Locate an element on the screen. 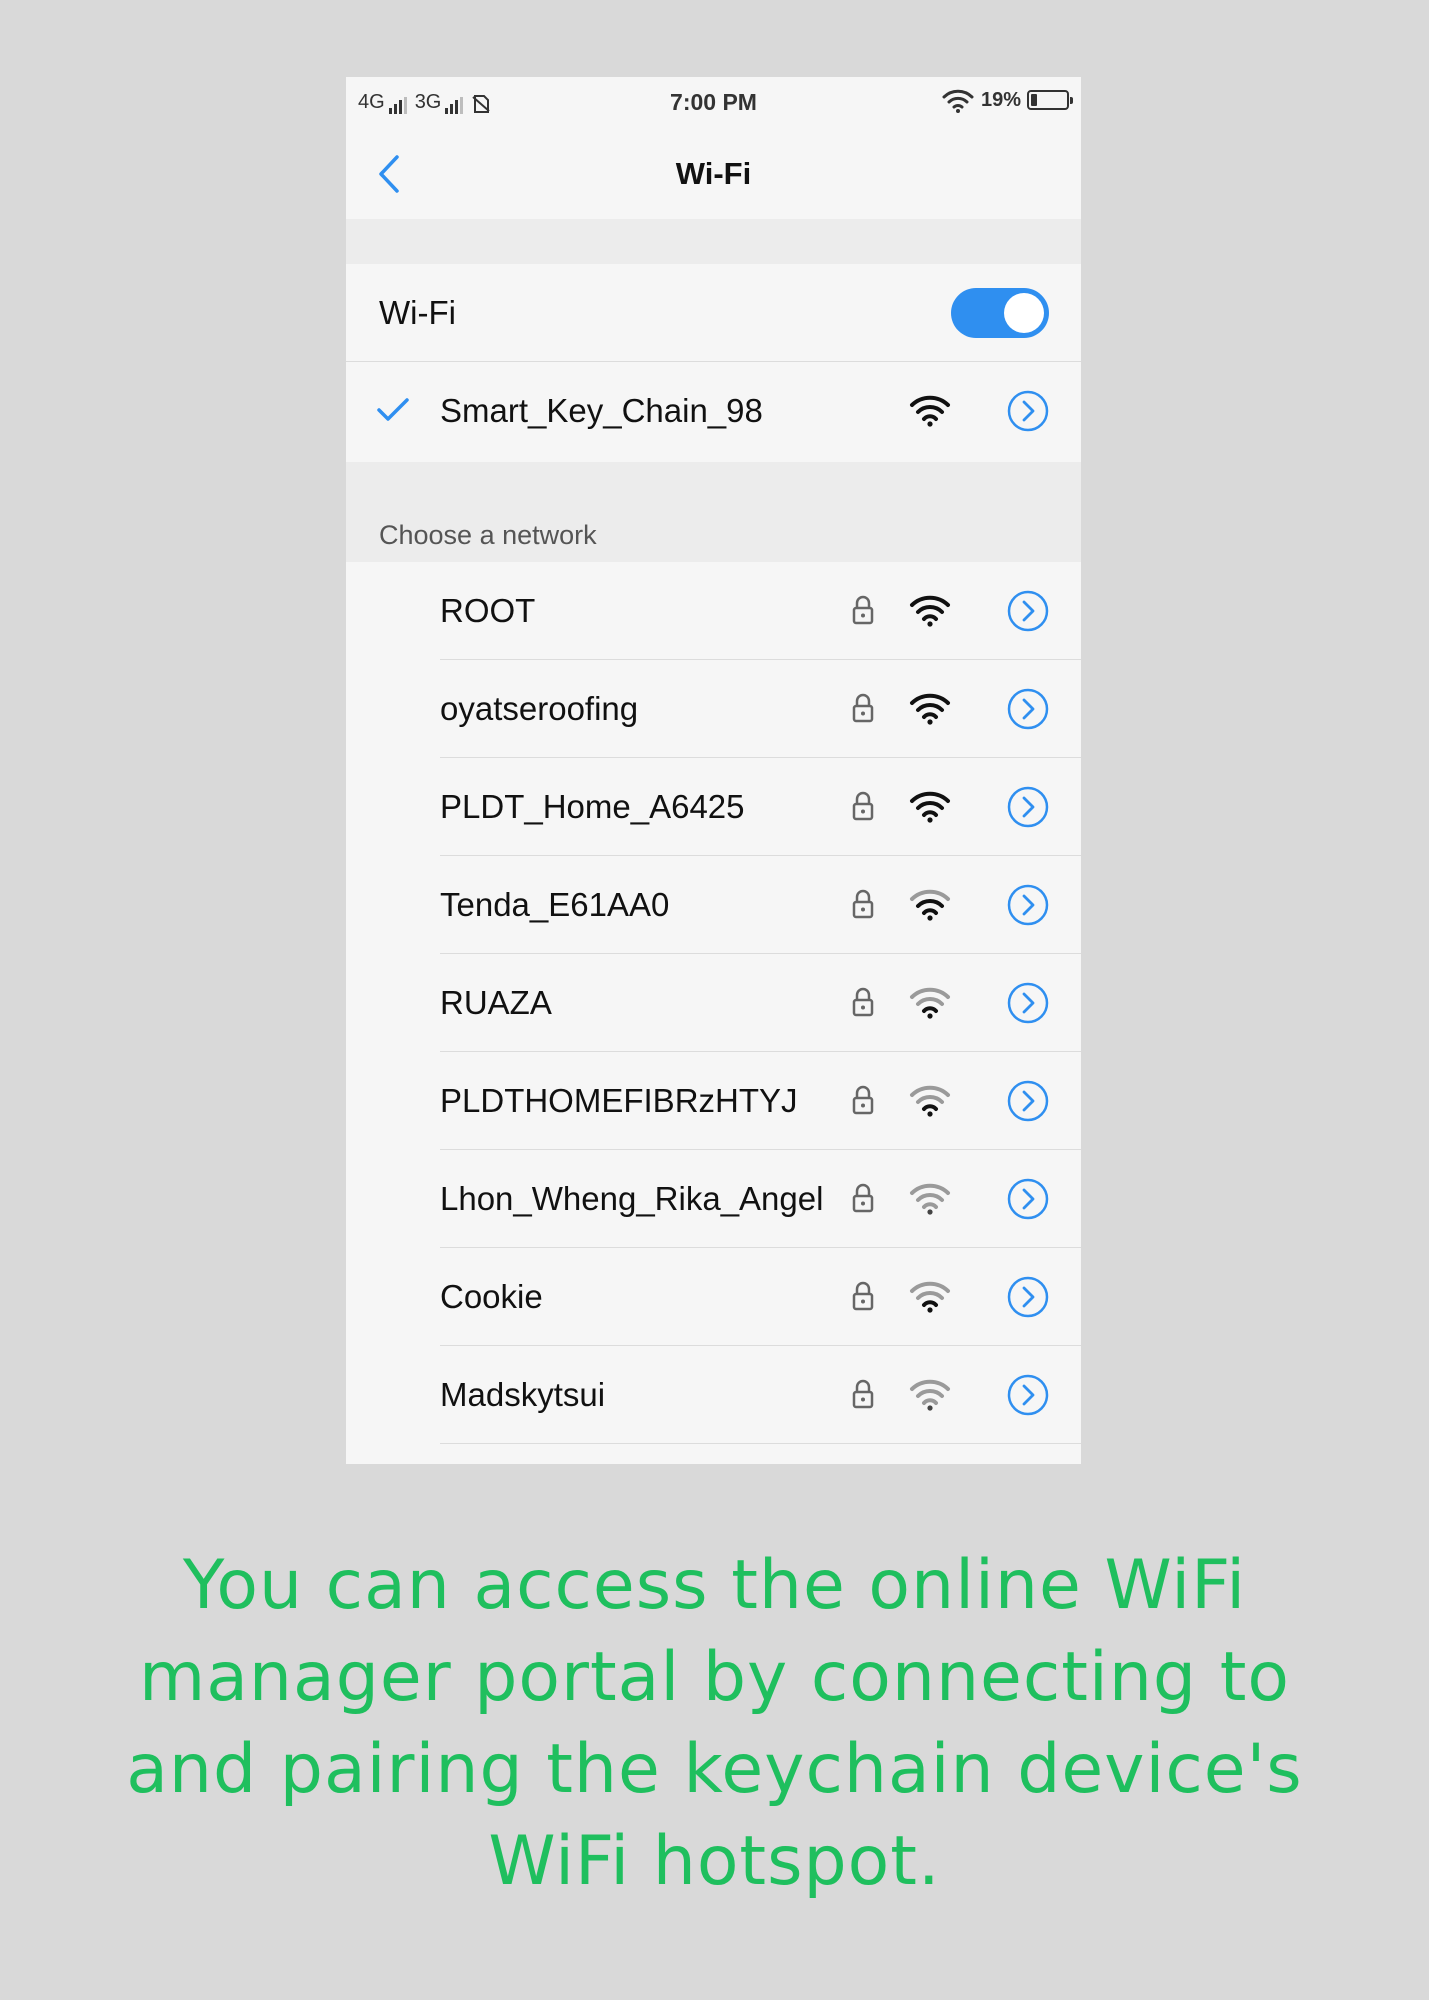 The width and height of the screenshot is (1429, 2000). choose-network-label: Choose a network is located at coordinates (488, 535).